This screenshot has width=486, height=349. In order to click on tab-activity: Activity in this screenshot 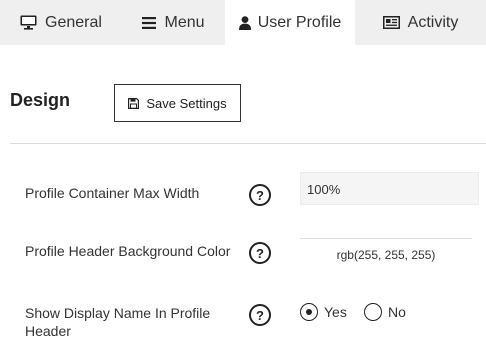, I will do `click(420, 22)`.